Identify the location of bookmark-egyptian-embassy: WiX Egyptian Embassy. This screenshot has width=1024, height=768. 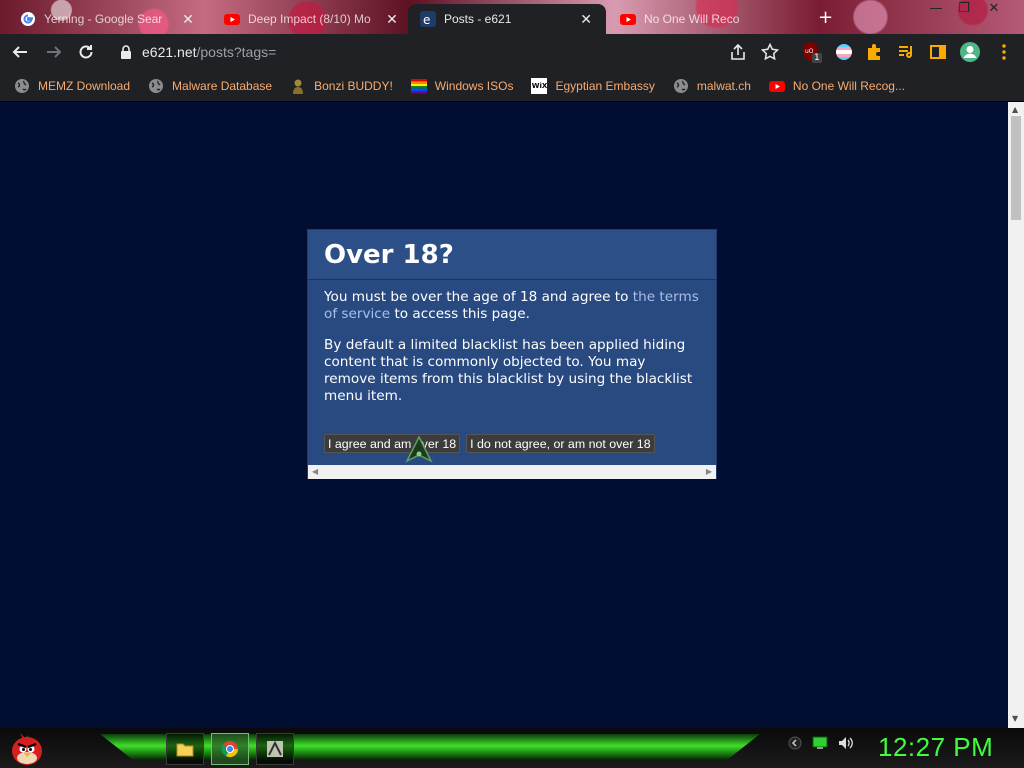
(593, 85).